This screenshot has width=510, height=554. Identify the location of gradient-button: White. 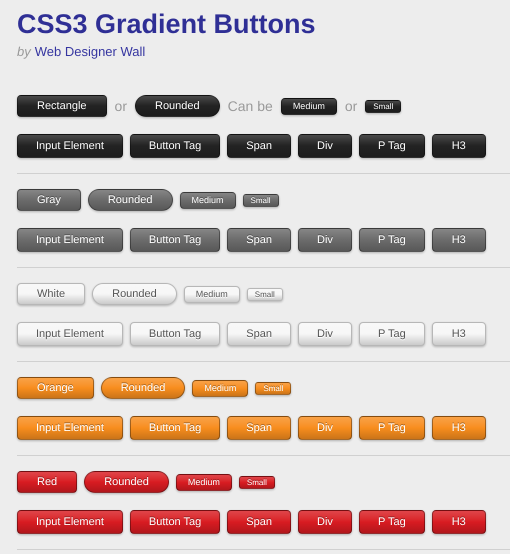
(51, 294).